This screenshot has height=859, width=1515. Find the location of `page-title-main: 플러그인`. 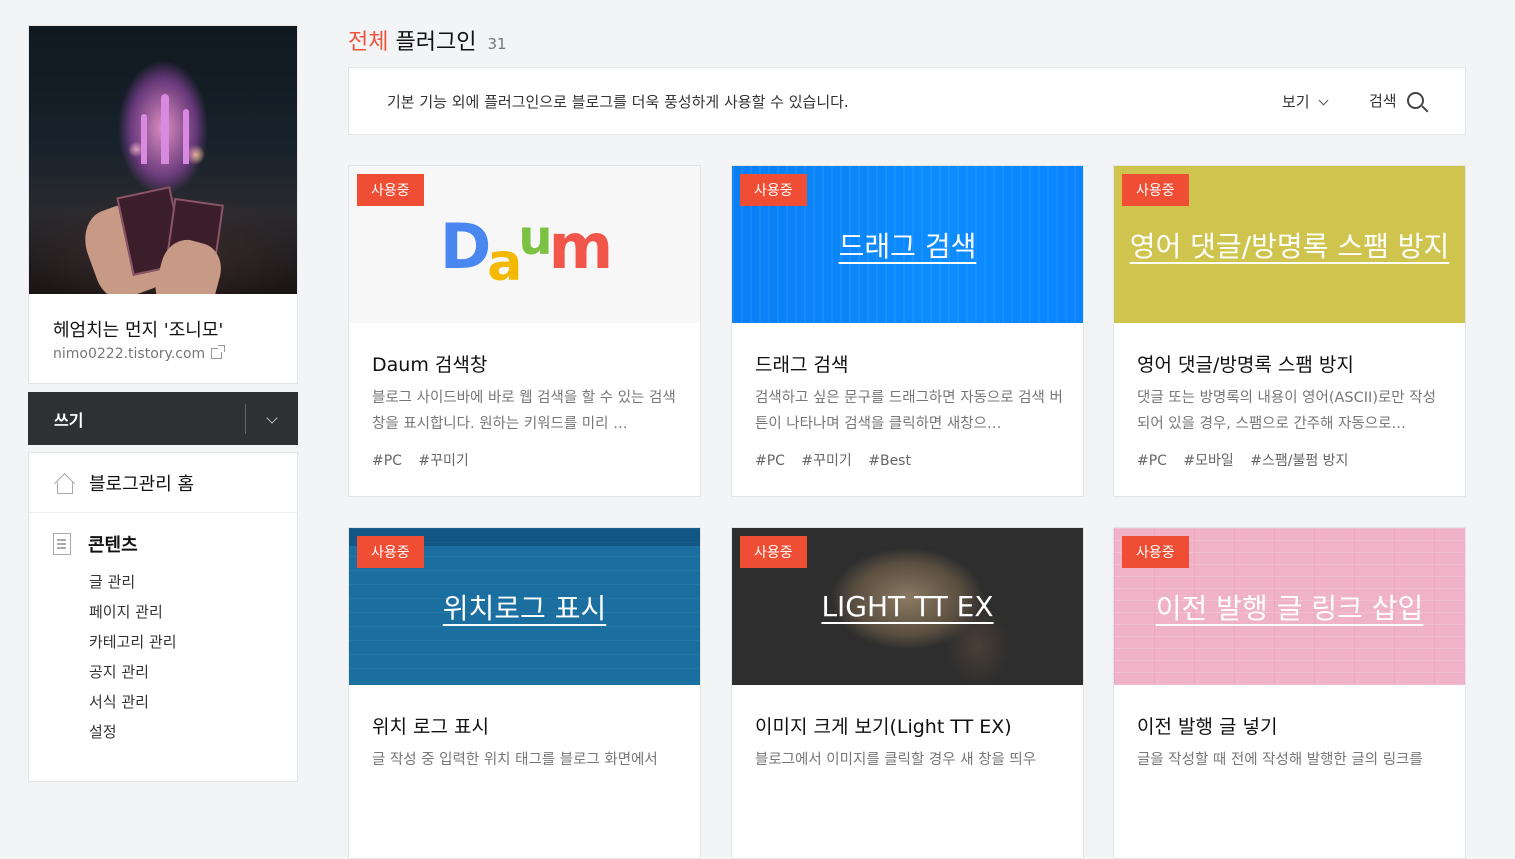

page-title-main: 플러그인 is located at coordinates (436, 42).